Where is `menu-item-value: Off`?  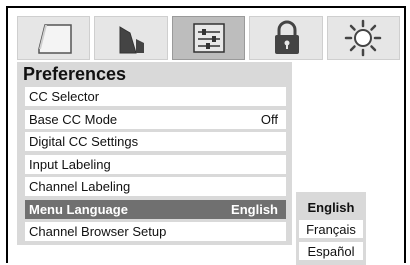 menu-item-value: Off is located at coordinates (269, 119).